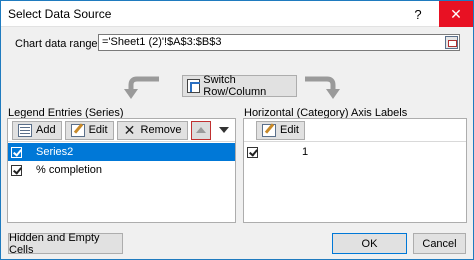 Image resolution: width=474 pixels, height=260 pixels. What do you see at coordinates (305, 152) in the screenshot?
I see `axis-label-value: 1` at bounding box center [305, 152].